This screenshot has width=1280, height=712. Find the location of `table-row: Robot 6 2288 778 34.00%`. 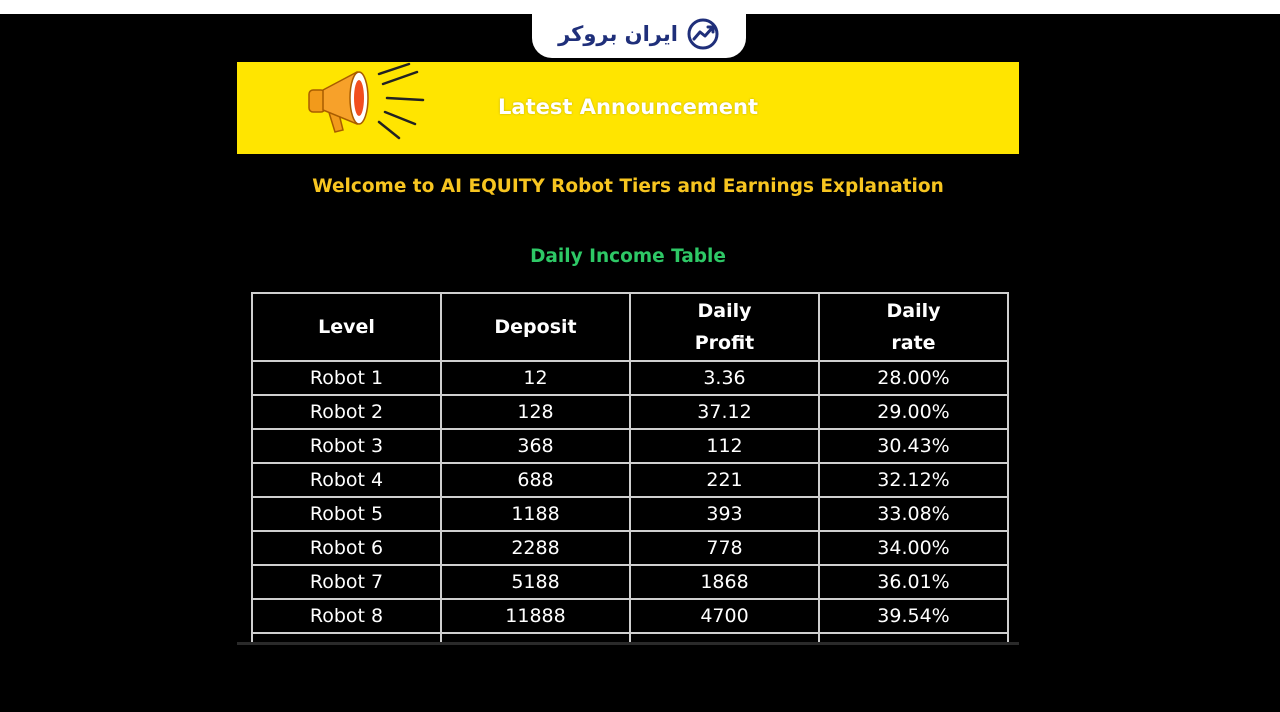

table-row: Robot 6 2288 778 34.00% is located at coordinates (630, 548).